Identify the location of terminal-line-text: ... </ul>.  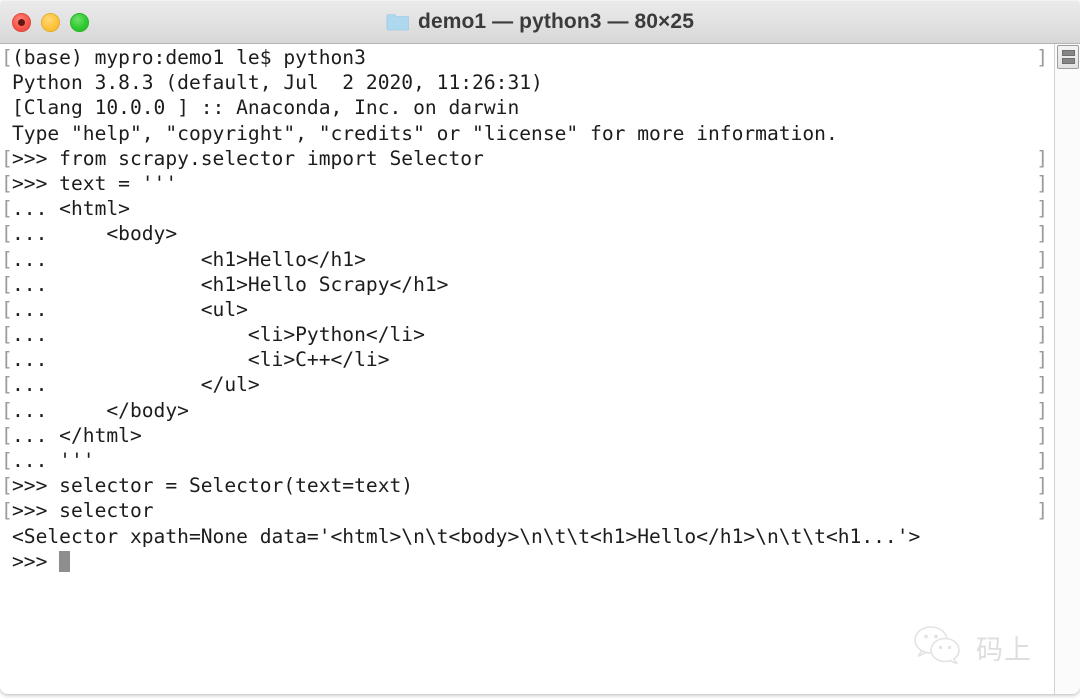
(136, 385).